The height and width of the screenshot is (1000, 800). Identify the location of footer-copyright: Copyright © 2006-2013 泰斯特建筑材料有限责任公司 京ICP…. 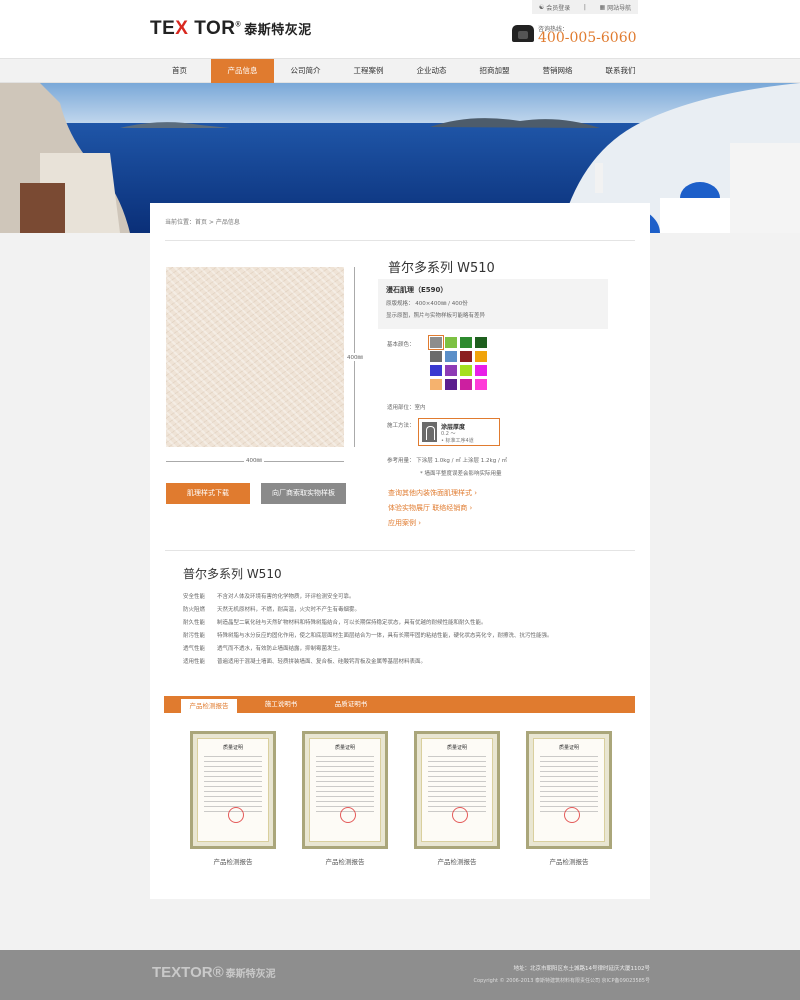
(561, 981).